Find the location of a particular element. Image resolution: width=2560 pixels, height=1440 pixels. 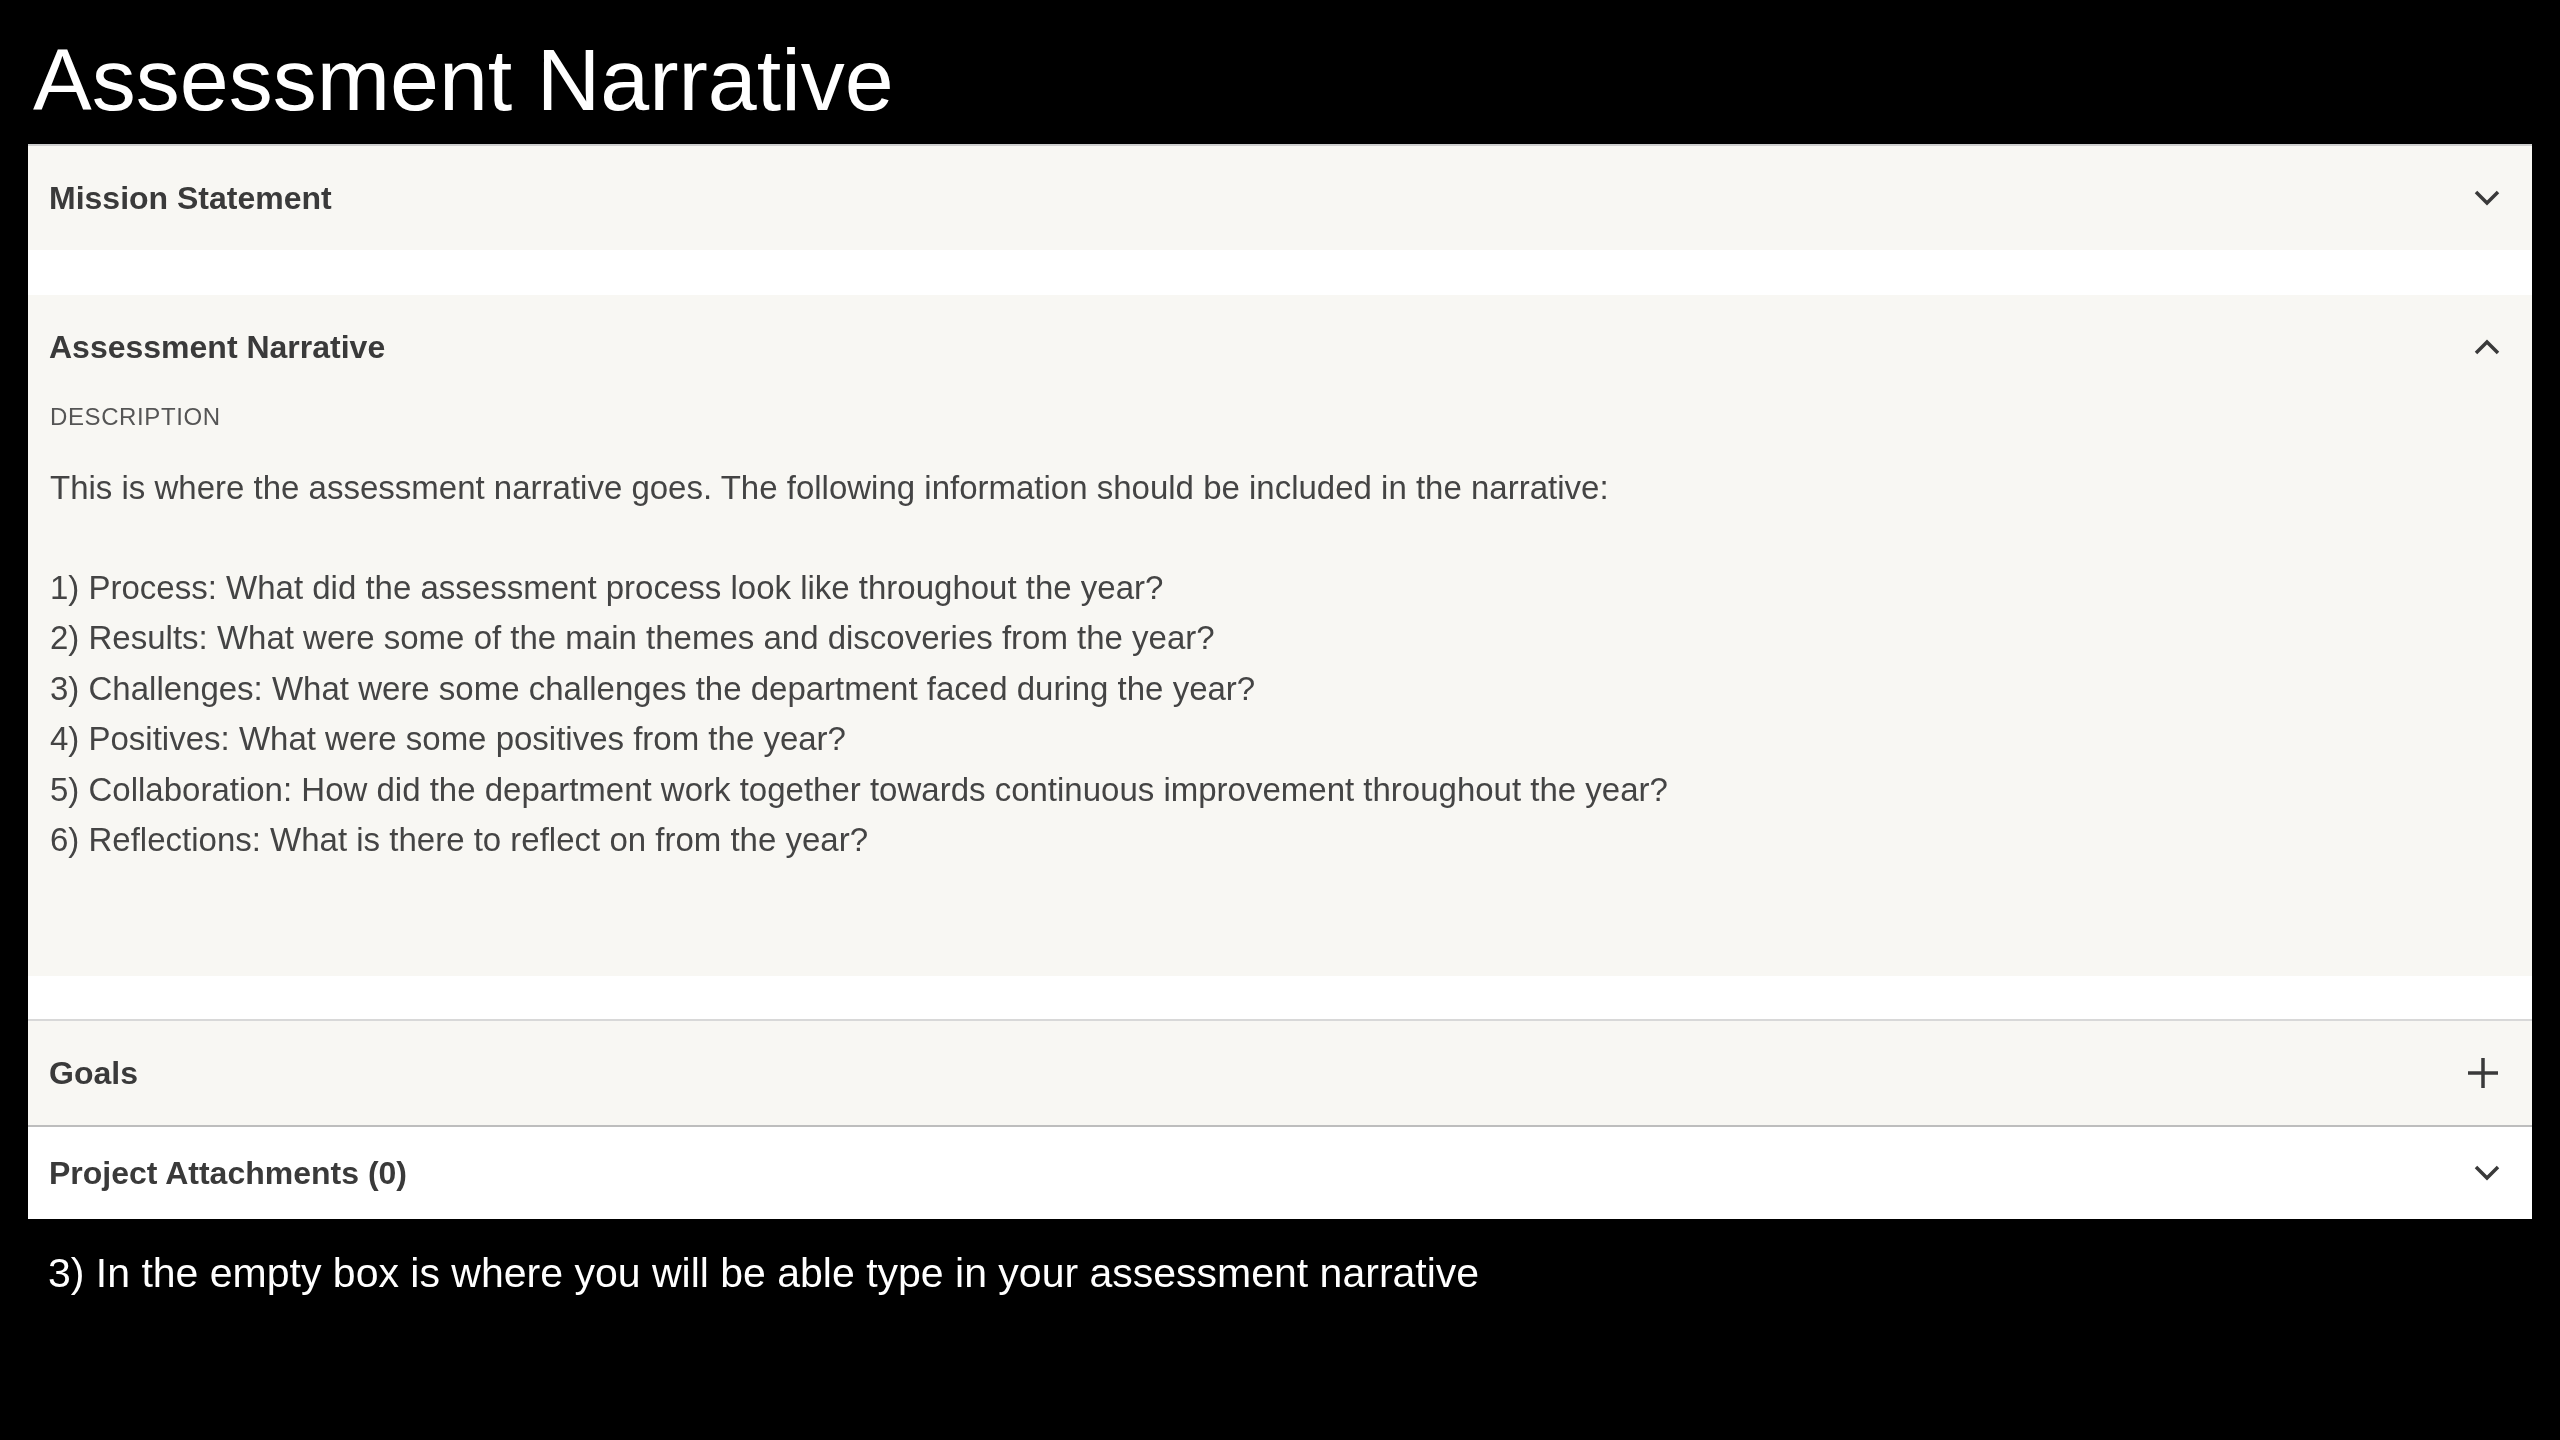

section-title: Goals is located at coordinates (93, 1073).